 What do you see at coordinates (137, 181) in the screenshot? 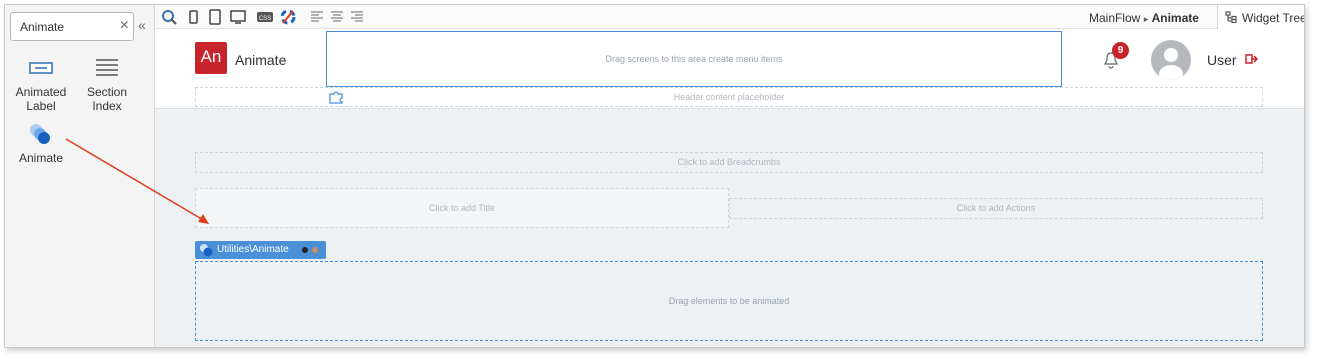
I see `drag-arrow-annotation` at bounding box center [137, 181].